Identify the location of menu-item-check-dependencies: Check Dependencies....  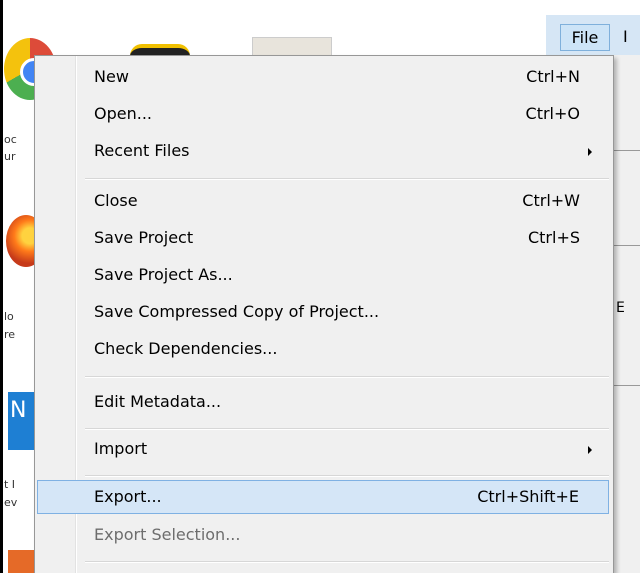
(323, 350).